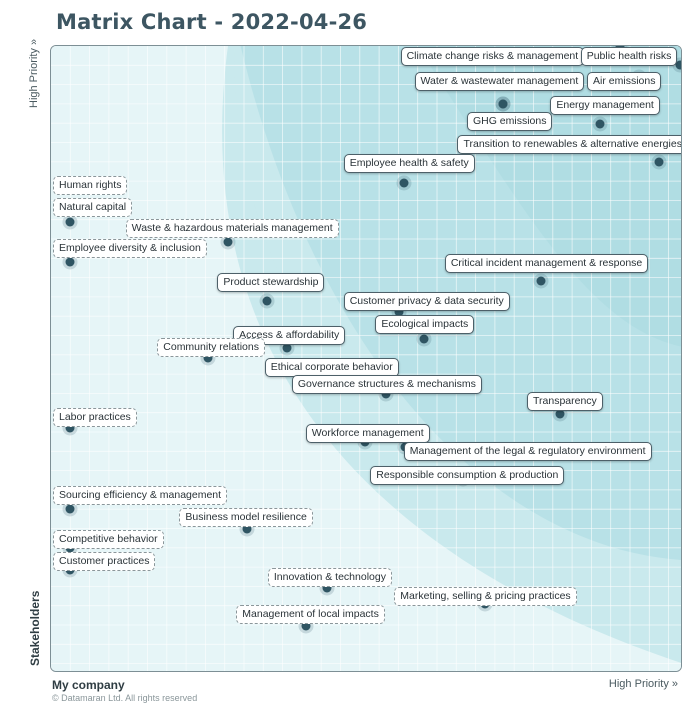  What do you see at coordinates (246, 518) in the screenshot?
I see `data-label: Business model resilience` at bounding box center [246, 518].